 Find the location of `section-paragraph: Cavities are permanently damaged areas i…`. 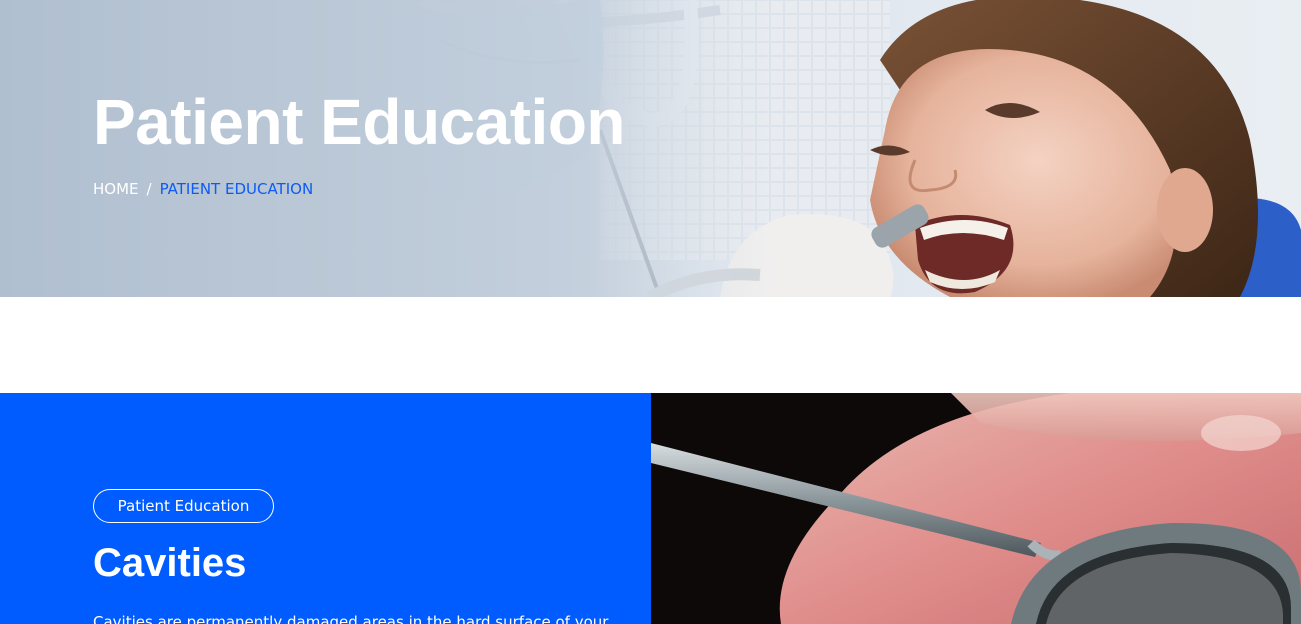

section-paragraph: Cavities are permanently damaged areas i… is located at coordinates (351, 618).